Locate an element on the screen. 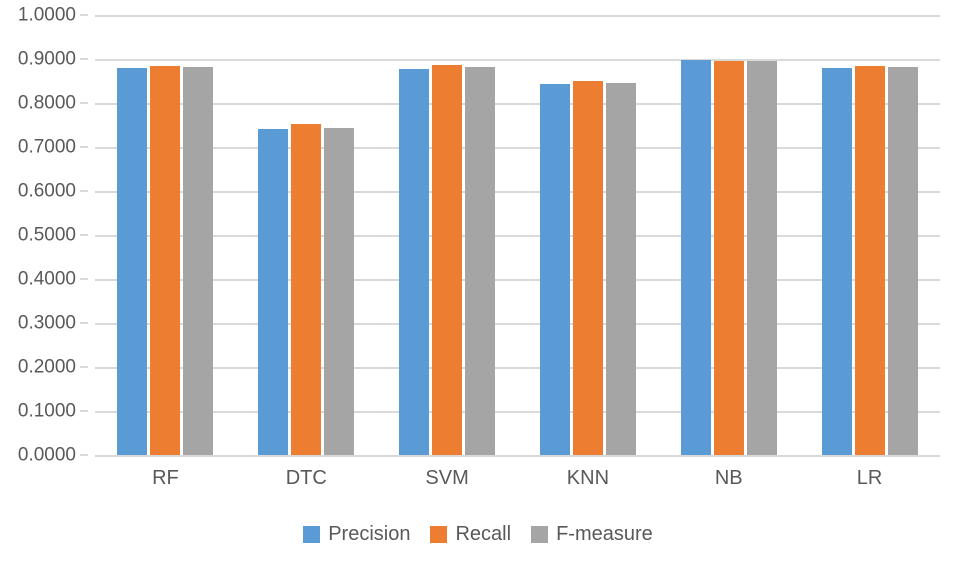 The width and height of the screenshot is (956, 569). bar-knn-precision is located at coordinates (554, 269).